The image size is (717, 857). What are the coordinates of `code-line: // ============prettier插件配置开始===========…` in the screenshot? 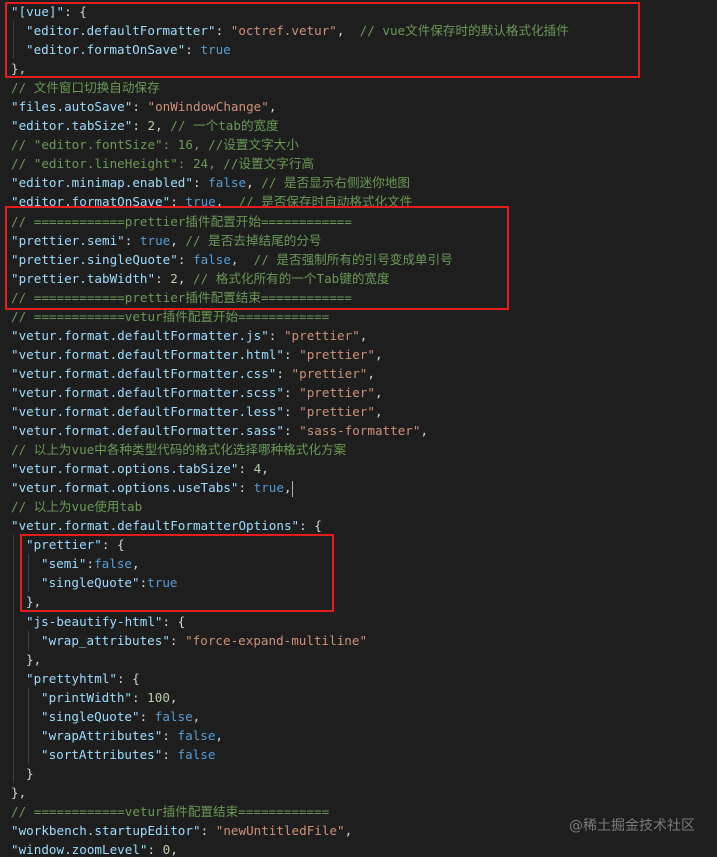 It's located at (358, 221).